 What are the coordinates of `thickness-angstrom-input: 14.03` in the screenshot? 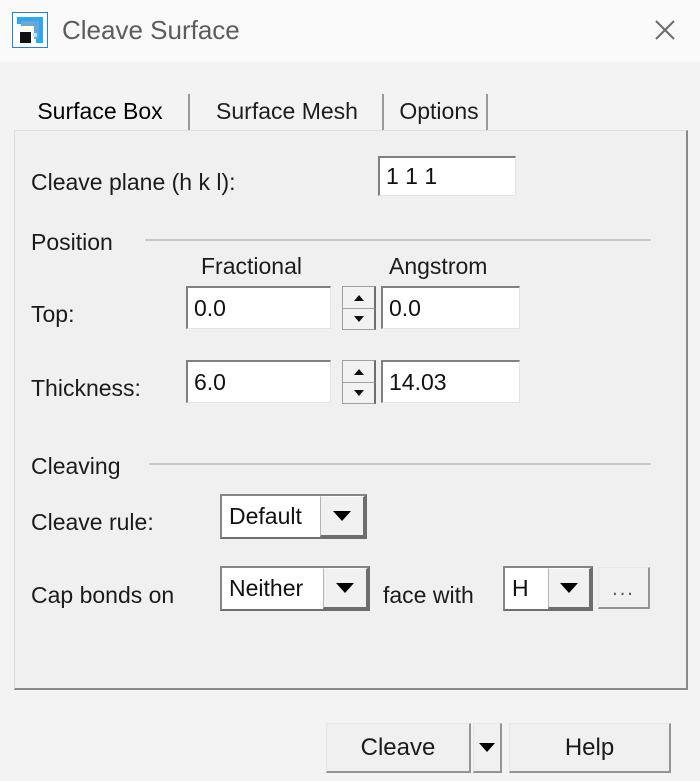 It's located at (450, 381).